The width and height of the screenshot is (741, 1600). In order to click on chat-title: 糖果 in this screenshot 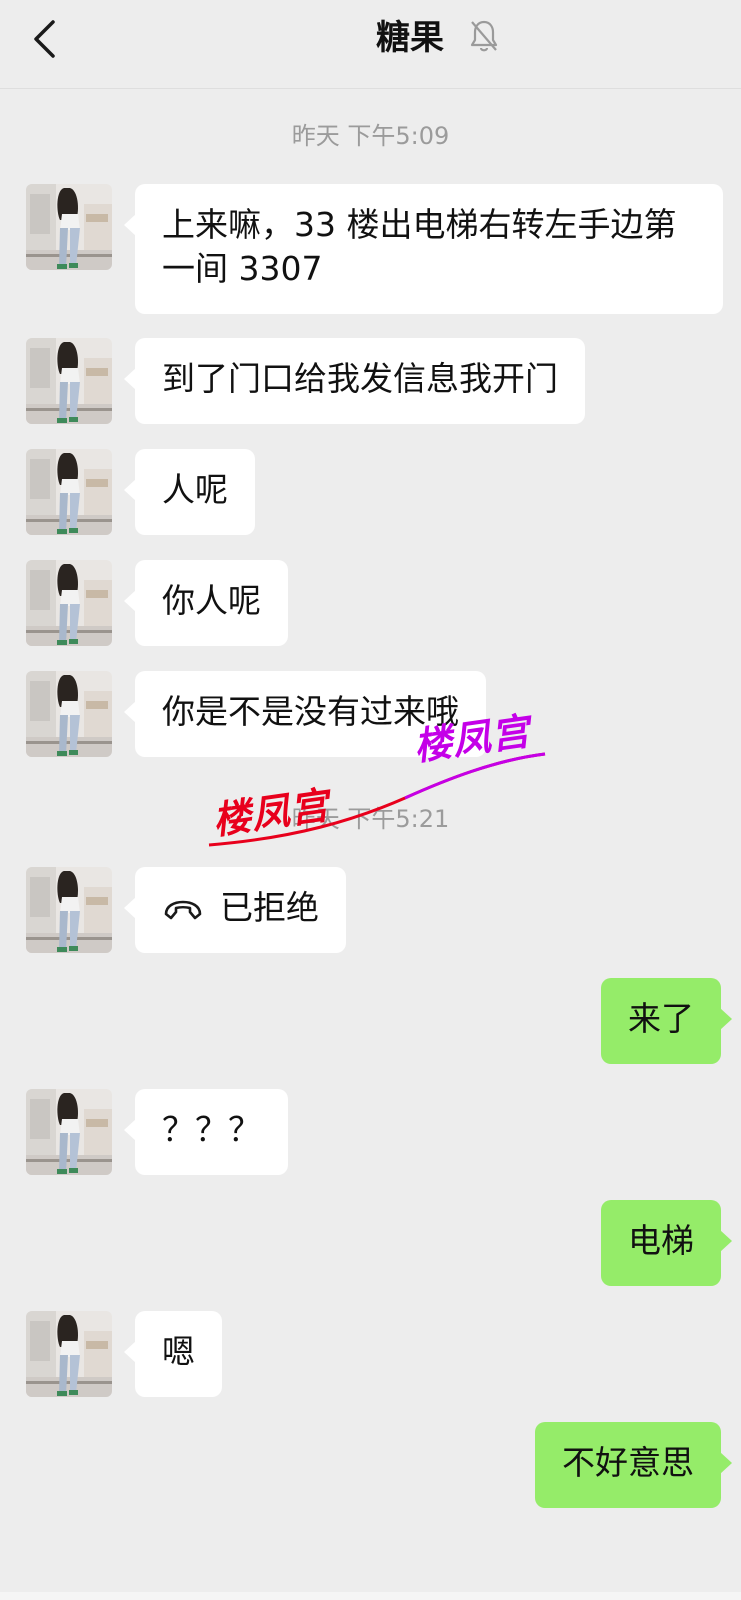, I will do `click(410, 38)`.